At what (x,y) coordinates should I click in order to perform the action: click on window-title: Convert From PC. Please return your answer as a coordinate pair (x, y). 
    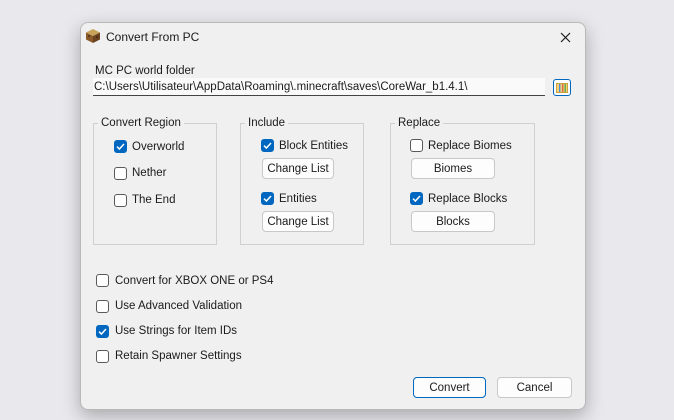
    Looking at the image, I should click on (153, 37).